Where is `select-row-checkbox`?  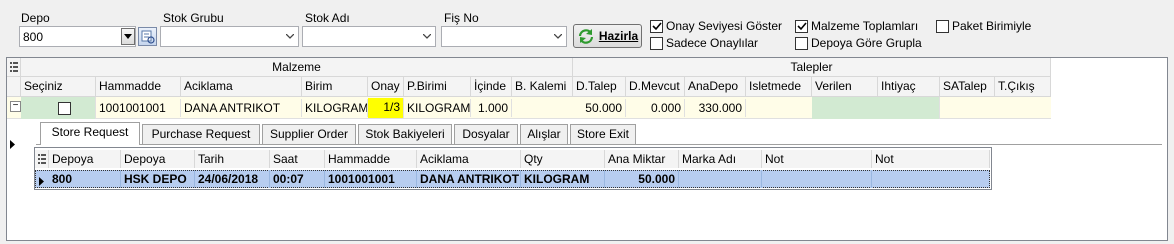 select-row-checkbox is located at coordinates (64, 108).